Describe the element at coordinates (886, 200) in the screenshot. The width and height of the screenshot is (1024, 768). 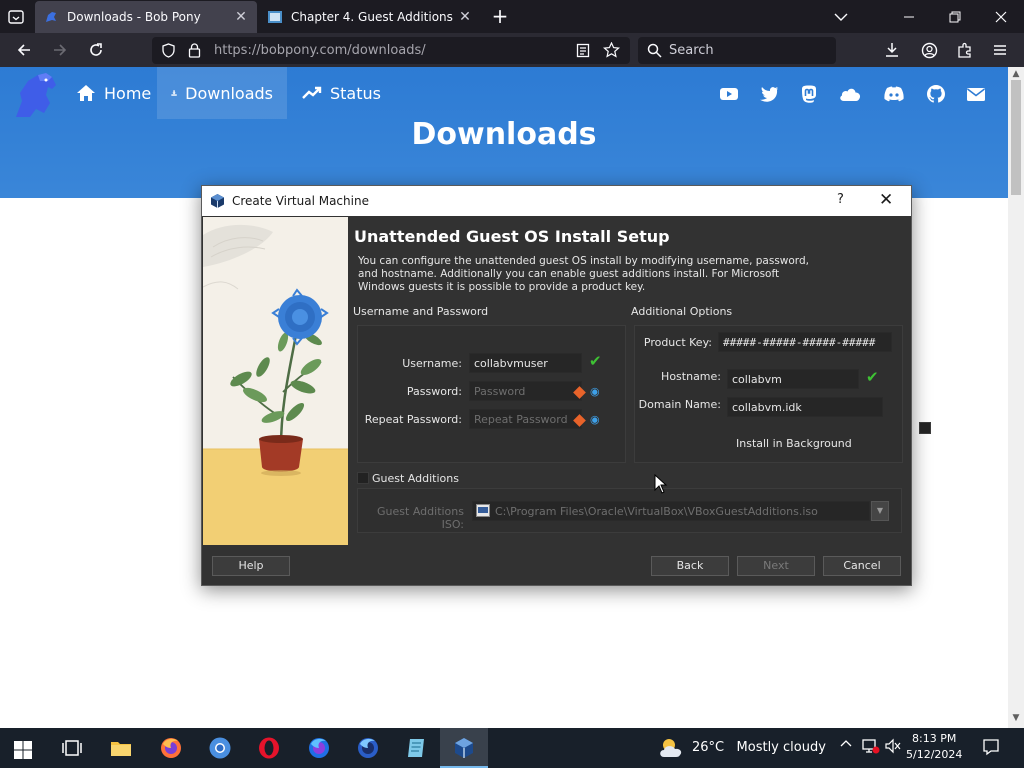
I see `dialog-close-icon: ✕` at that location.